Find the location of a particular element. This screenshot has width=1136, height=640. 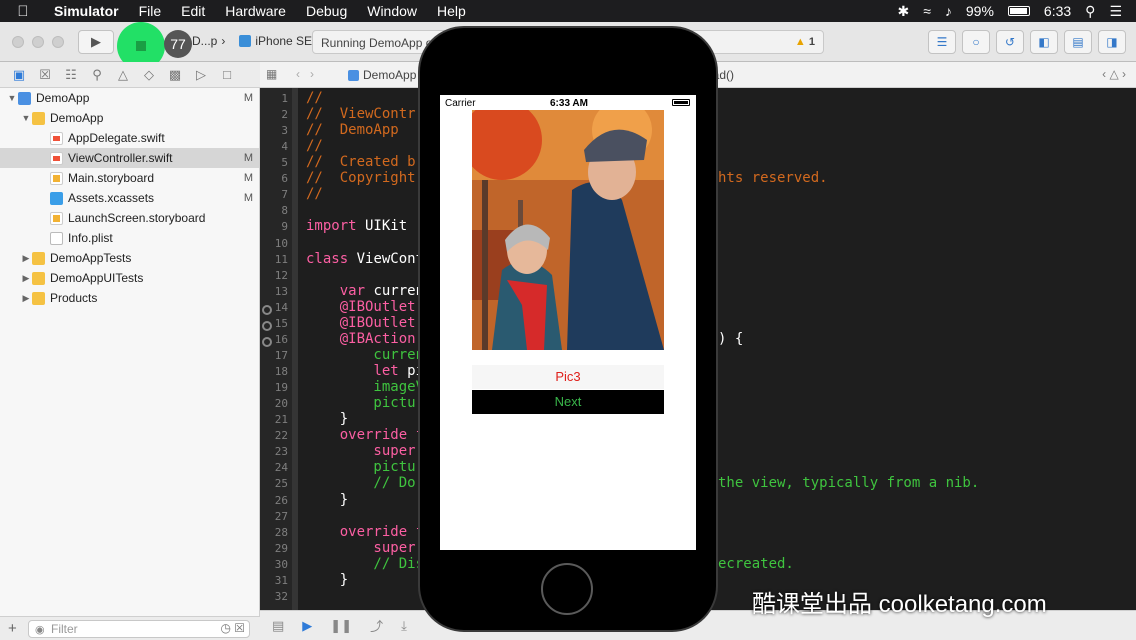

folder-icon is located at coordinates (38, 258).